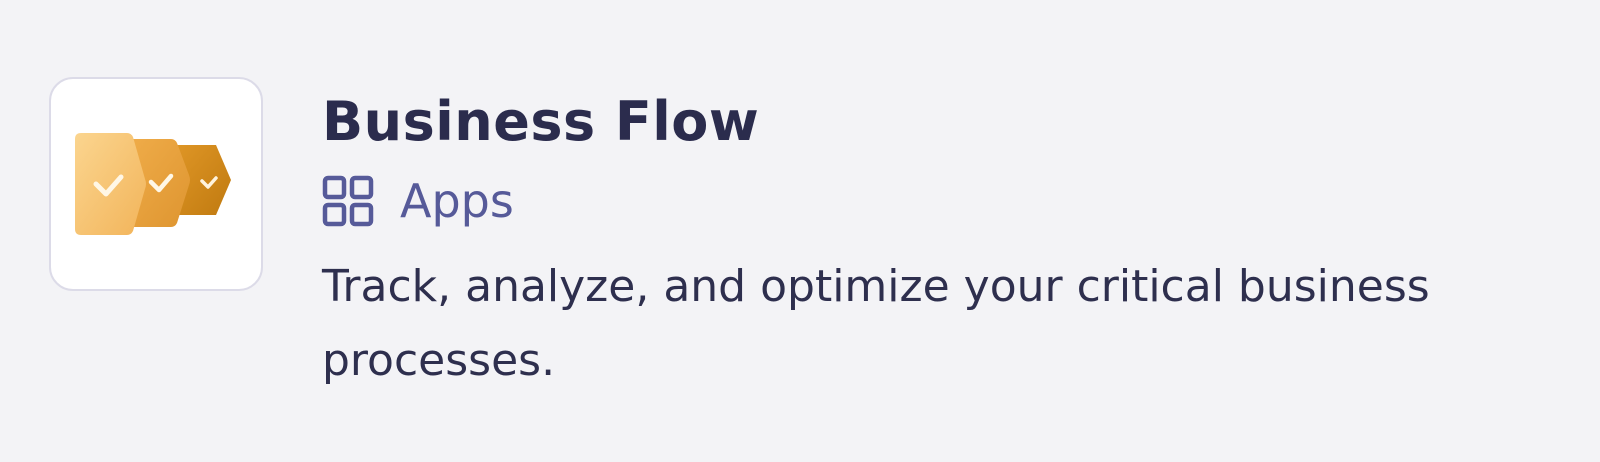 The image size is (1600, 462). Describe the element at coordinates (457, 201) in the screenshot. I see `app-category-label: Apps` at that location.